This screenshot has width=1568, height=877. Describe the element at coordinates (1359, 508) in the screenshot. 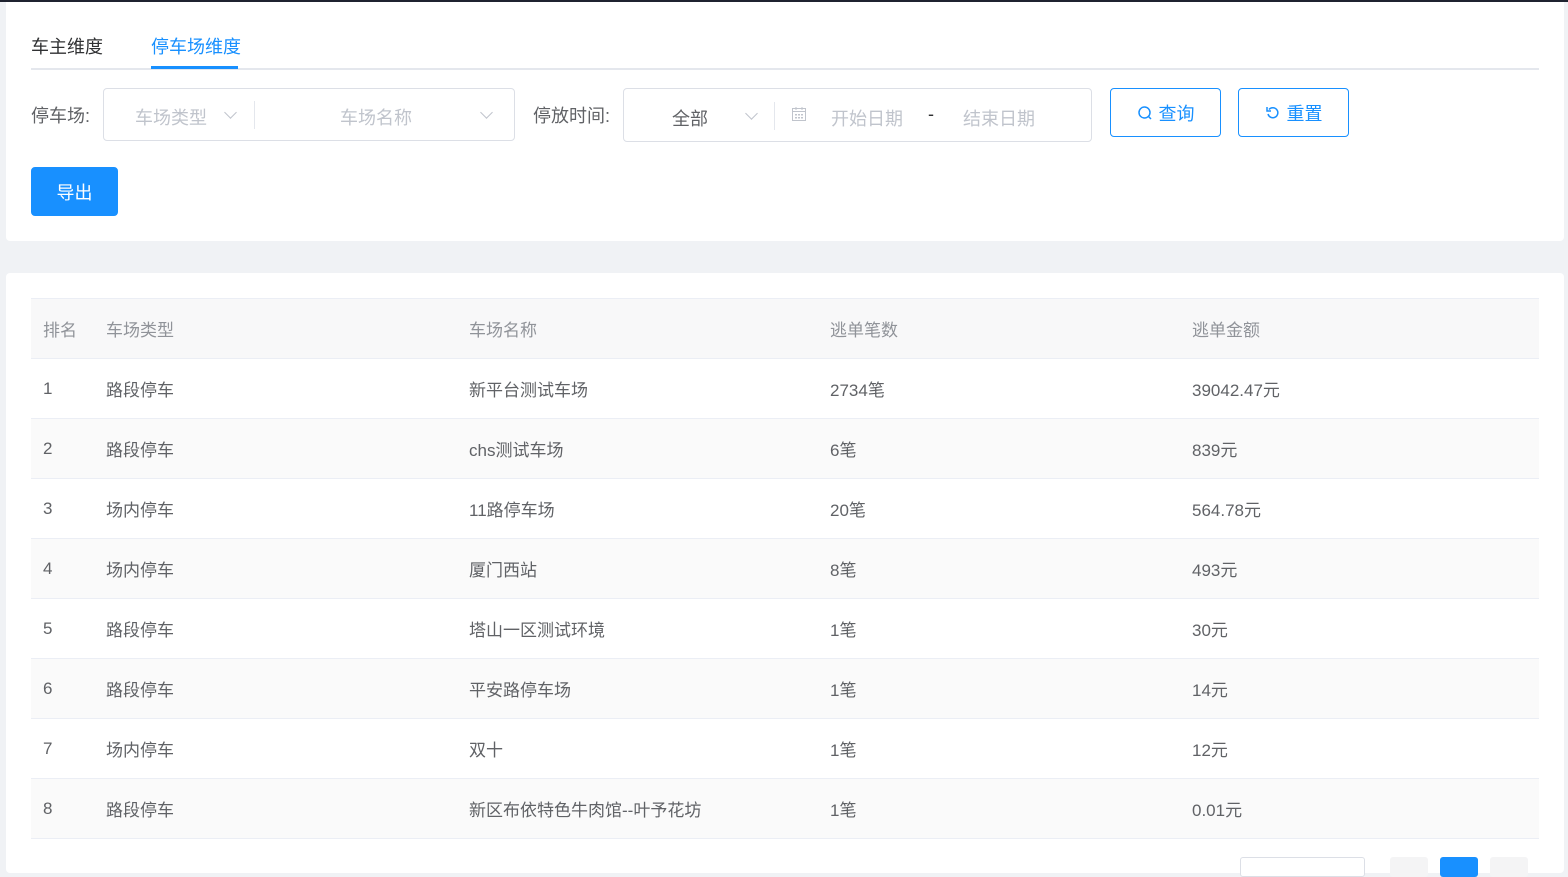

I see `cell-evasion-amount: 564.78元` at that location.